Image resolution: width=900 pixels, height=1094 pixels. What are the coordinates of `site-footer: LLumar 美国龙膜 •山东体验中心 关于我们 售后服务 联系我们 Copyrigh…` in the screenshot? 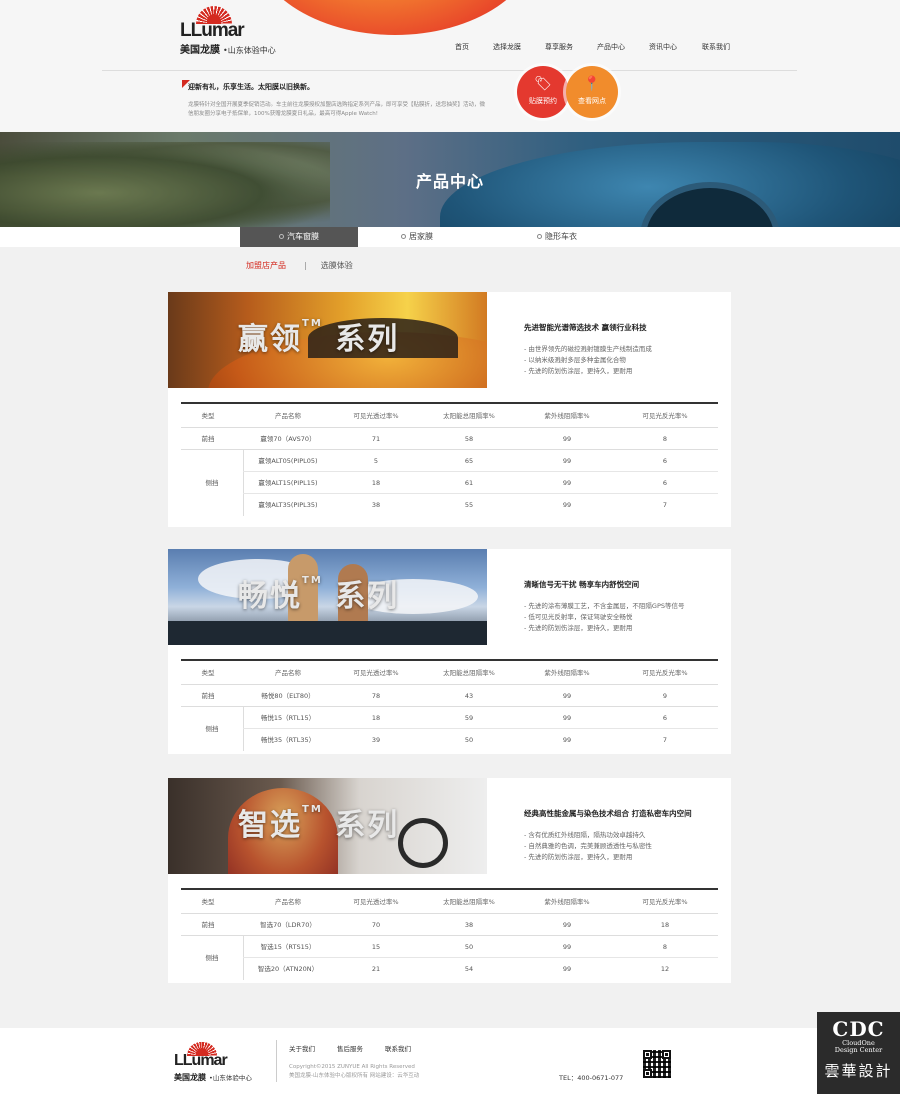 It's located at (450, 1061).